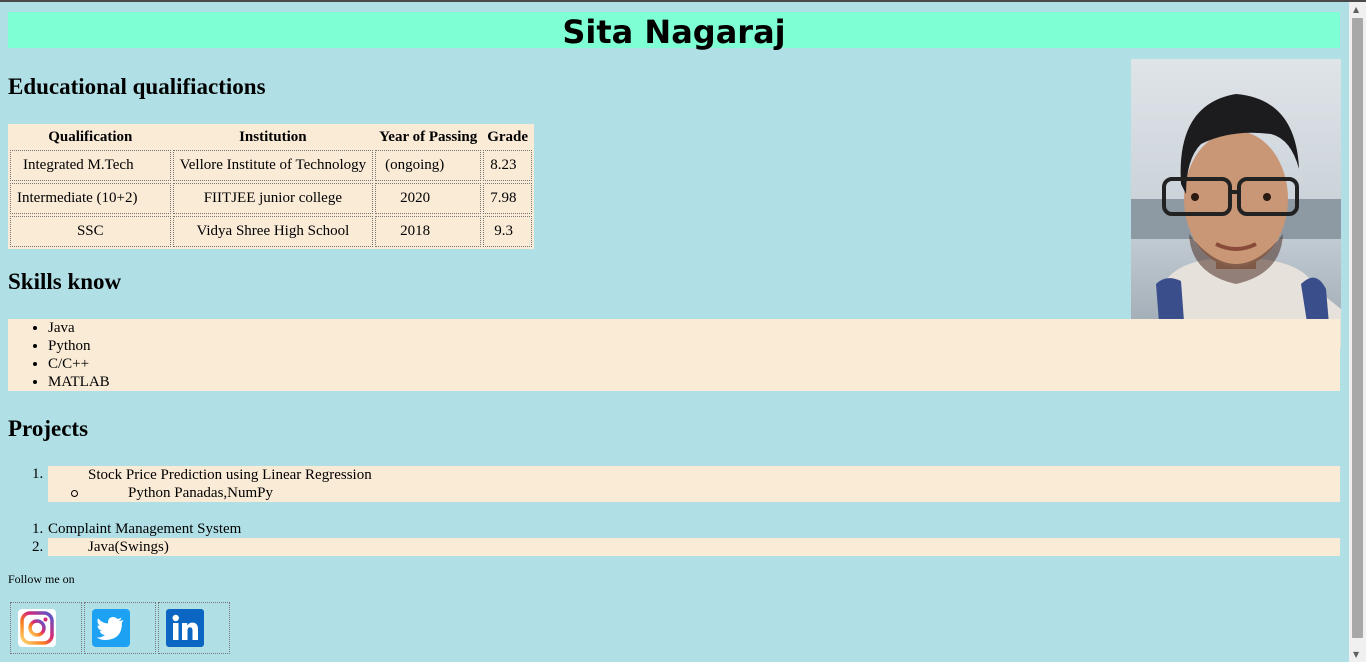  I want to click on project-tech-label: Python Panadas,NumPy, so click(201, 493).